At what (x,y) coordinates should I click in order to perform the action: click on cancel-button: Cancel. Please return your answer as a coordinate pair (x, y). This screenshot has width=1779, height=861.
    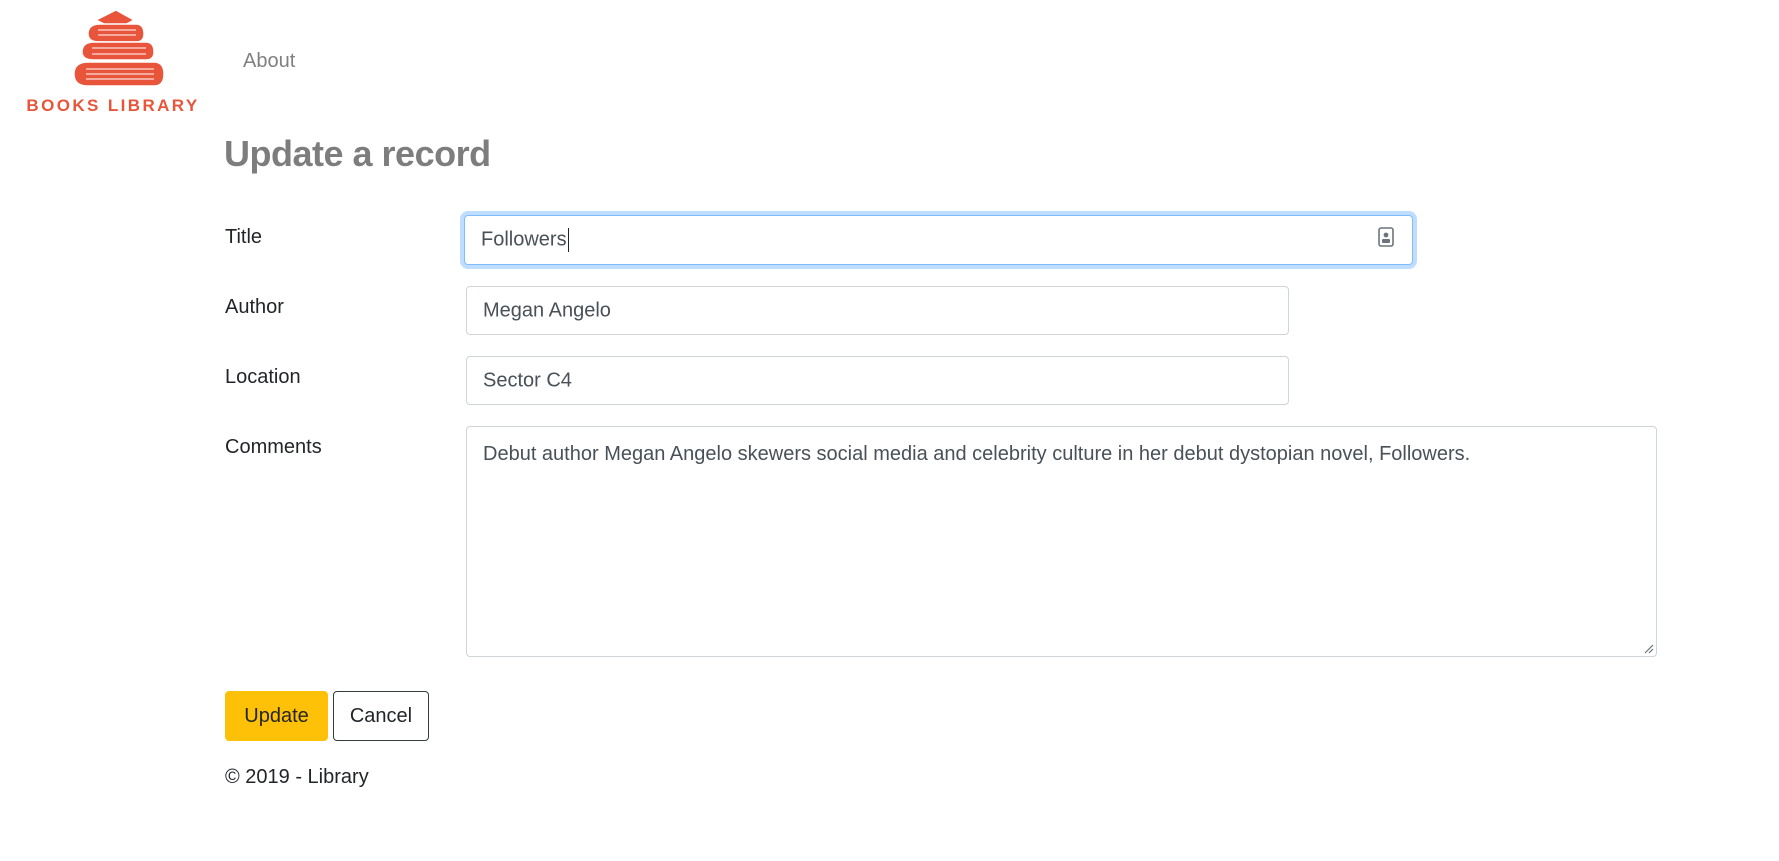
    Looking at the image, I should click on (381, 716).